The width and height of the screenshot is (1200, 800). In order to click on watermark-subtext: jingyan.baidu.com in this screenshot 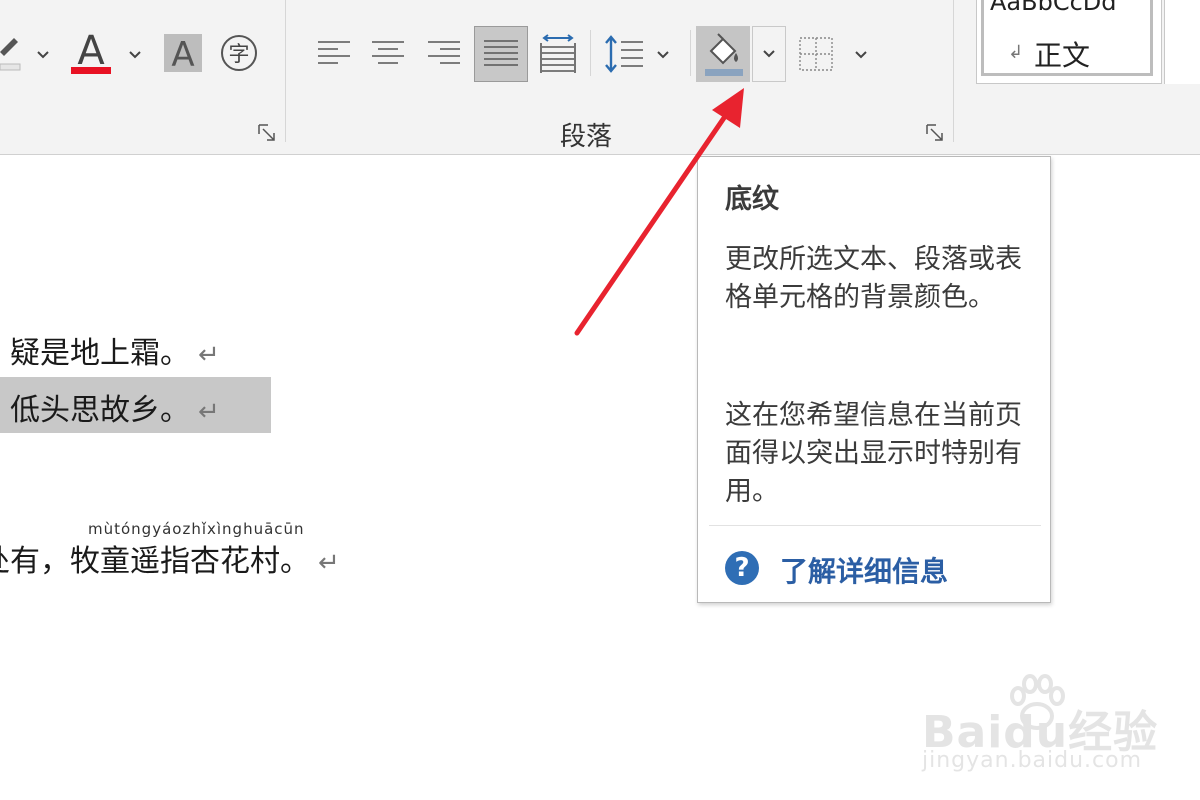, I will do `click(1032, 760)`.